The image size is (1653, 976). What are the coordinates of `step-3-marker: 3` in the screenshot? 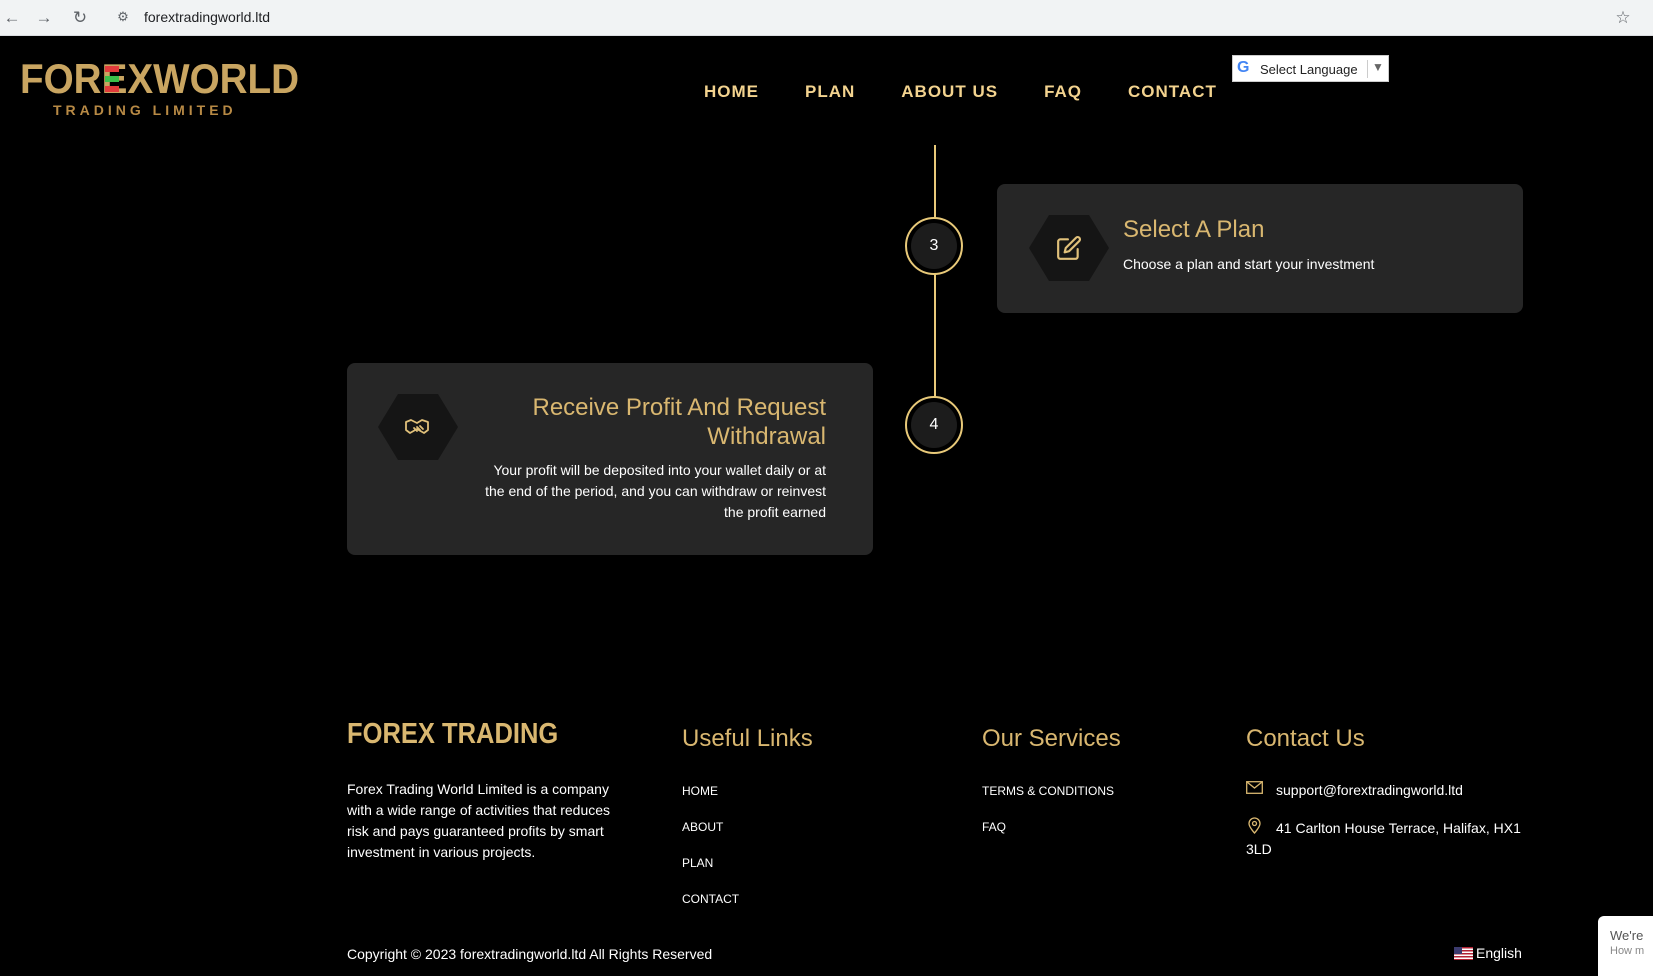 It's located at (934, 246).